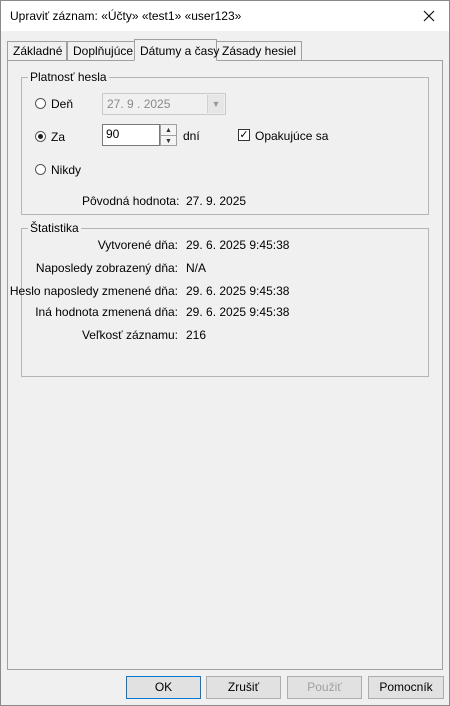  What do you see at coordinates (191, 136) in the screenshot?
I see `days-unit-label: dní` at bounding box center [191, 136].